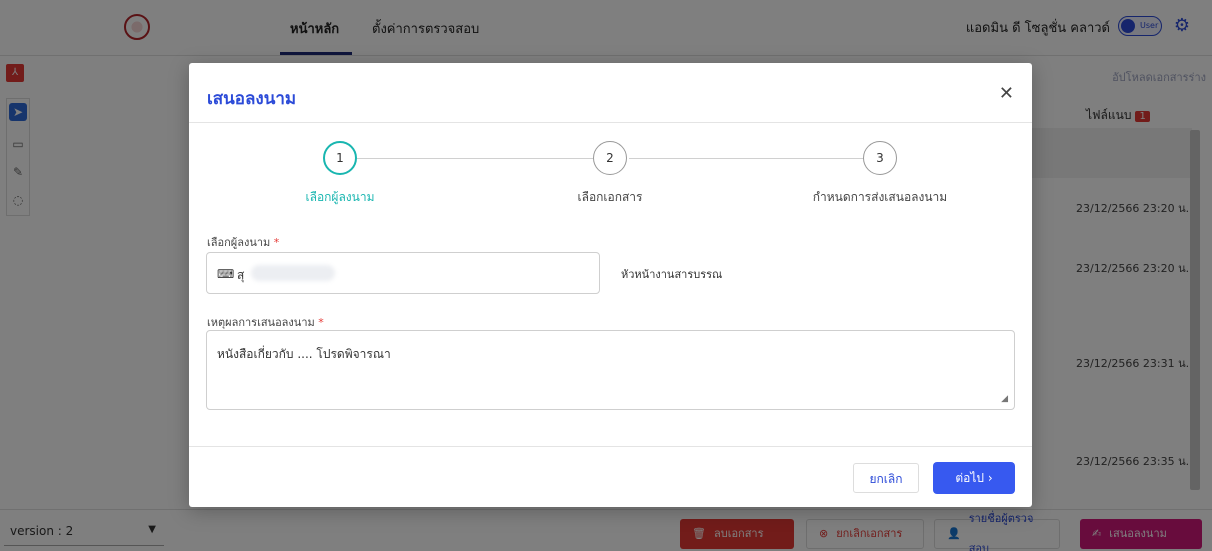 This screenshot has width=1212, height=551. What do you see at coordinates (610, 370) in the screenshot?
I see `reason-textarea: หนังสือเกี่ยวกับ .... โปรดพิจารณา ◢` at bounding box center [610, 370].